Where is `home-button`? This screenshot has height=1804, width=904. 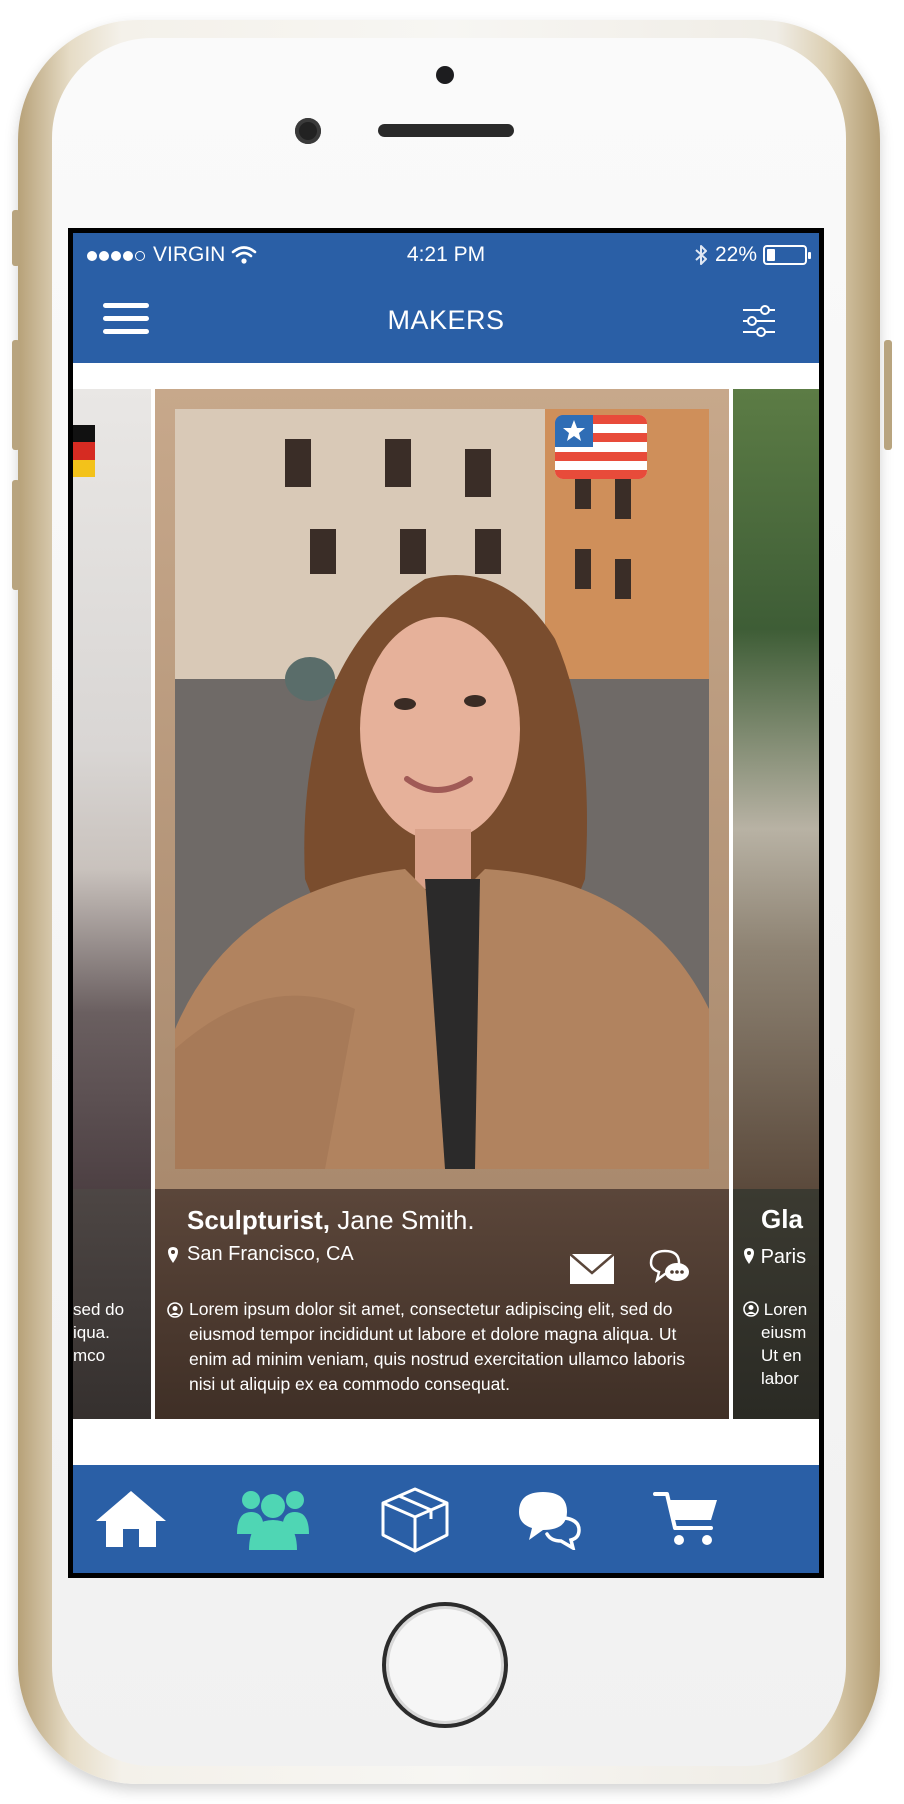 home-button is located at coordinates (445, 1665).